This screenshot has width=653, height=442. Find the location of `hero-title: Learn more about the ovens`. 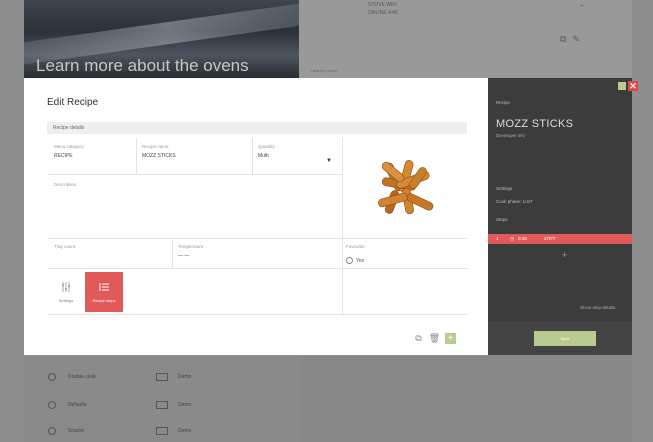

hero-title: Learn more about the ovens is located at coordinates (142, 65).